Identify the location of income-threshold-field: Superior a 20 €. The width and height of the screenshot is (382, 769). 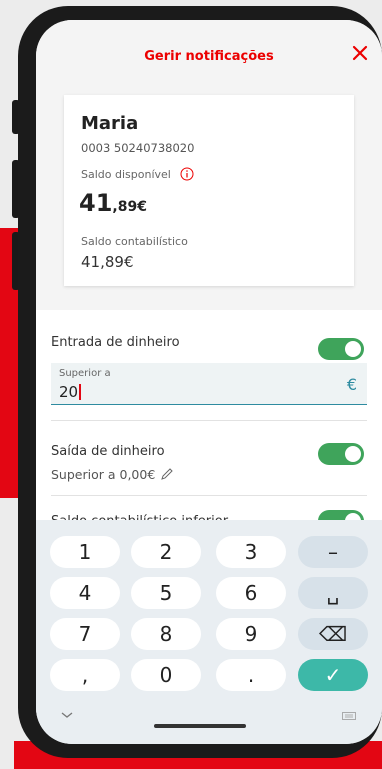
(209, 384).